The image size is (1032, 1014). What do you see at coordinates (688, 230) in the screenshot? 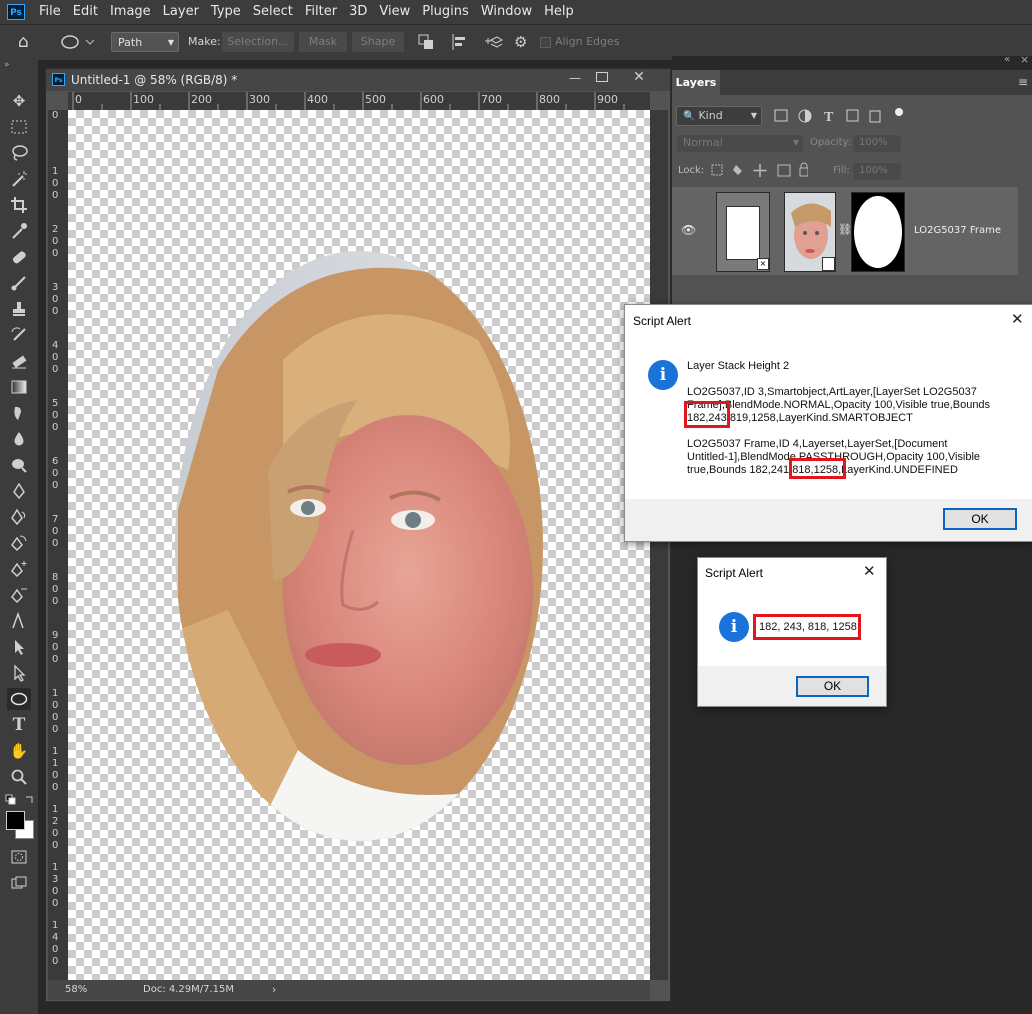
I see `visibility-eye-icon: 👁` at bounding box center [688, 230].